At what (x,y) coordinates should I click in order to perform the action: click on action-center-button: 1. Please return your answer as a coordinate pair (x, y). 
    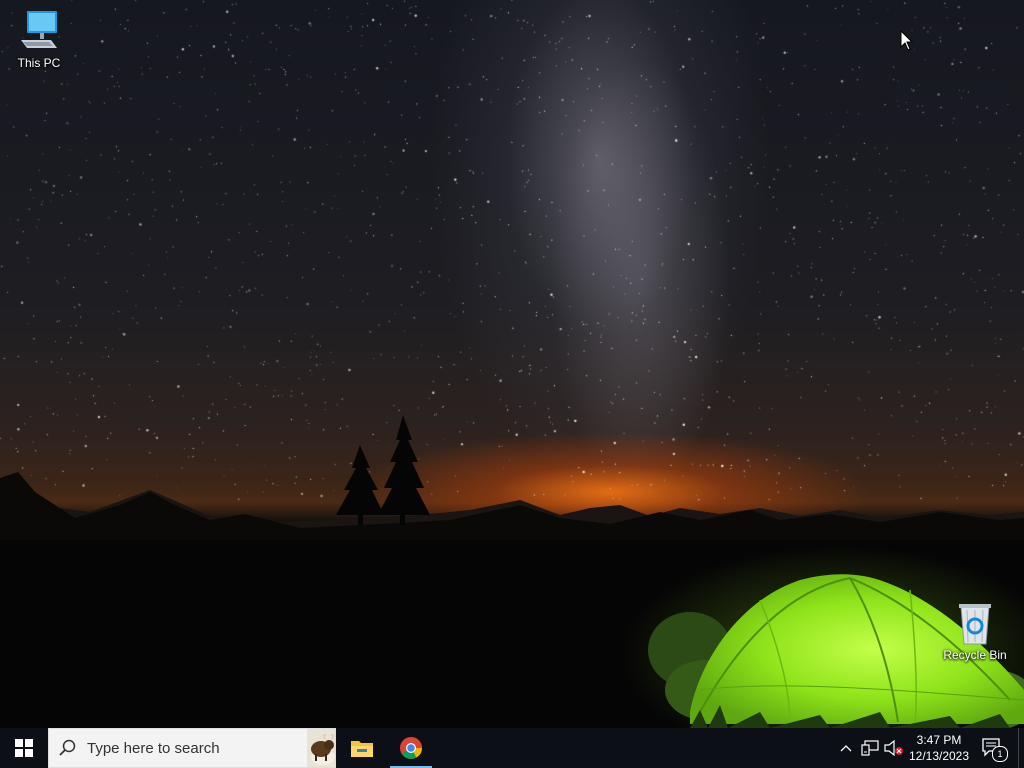
    Looking at the image, I should click on (994, 748).